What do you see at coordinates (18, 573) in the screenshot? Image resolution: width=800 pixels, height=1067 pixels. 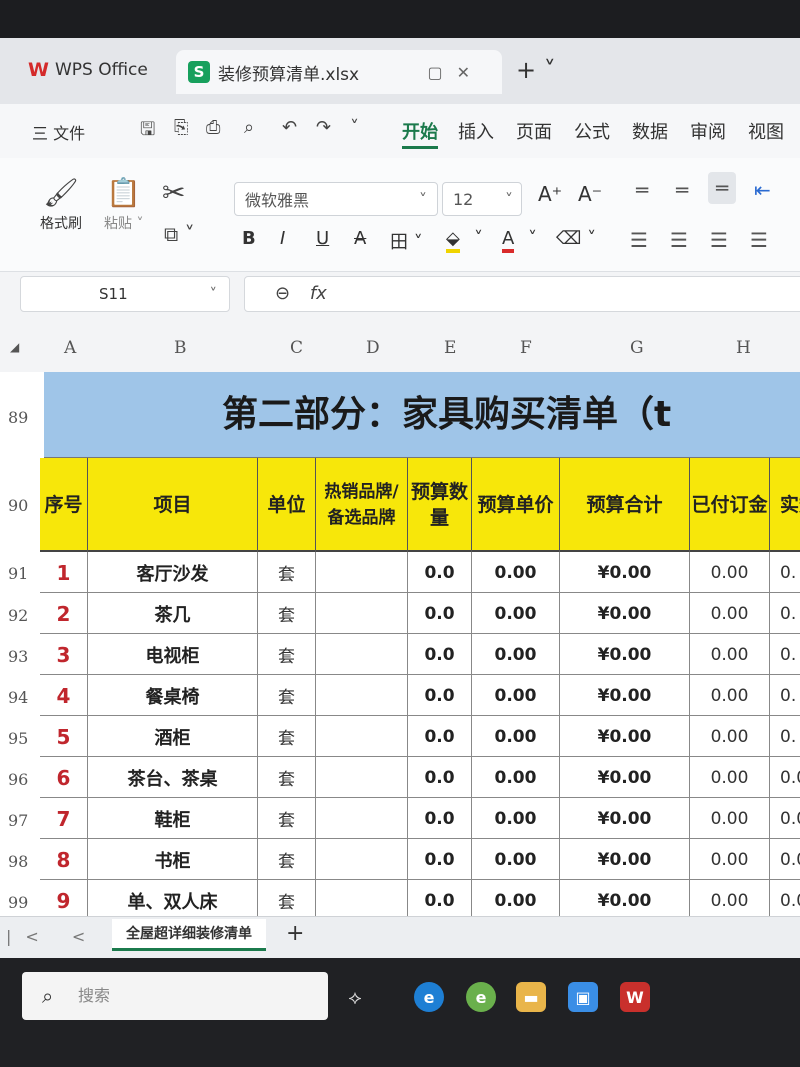 I see `row-header-91: 91` at bounding box center [18, 573].